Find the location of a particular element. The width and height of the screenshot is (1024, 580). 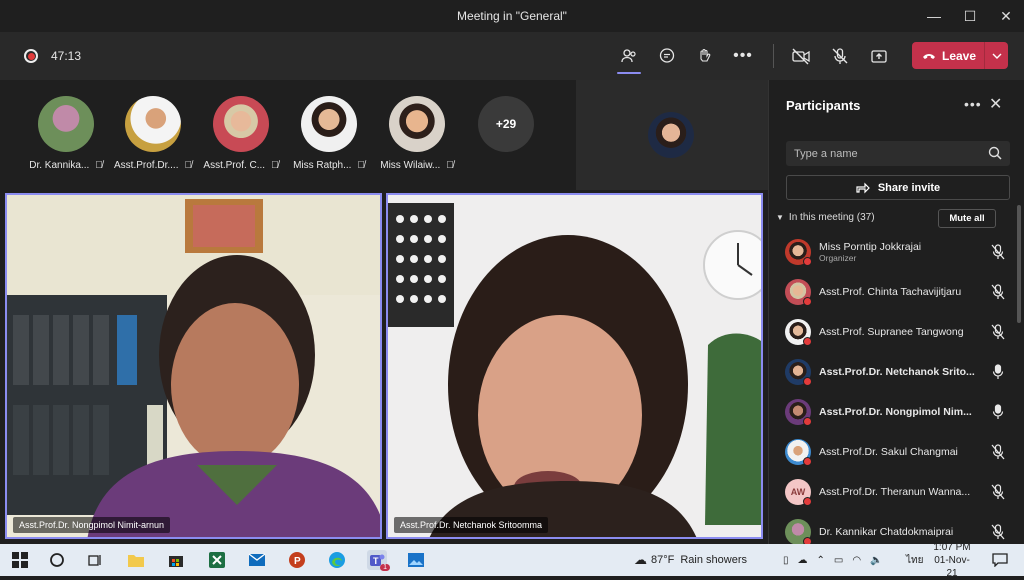

tile-name-label: Asst.Prof.Dr. Netchanok Sritoomma is located at coordinates (471, 525).